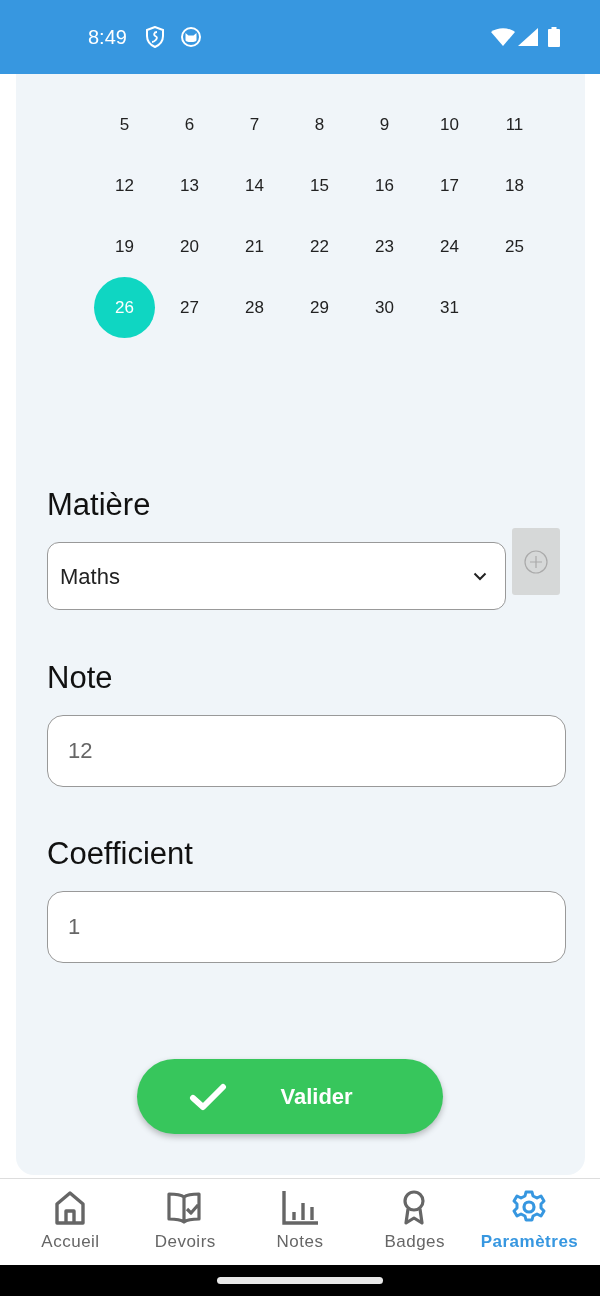  I want to click on calendar-day: 18, so click(514, 185).